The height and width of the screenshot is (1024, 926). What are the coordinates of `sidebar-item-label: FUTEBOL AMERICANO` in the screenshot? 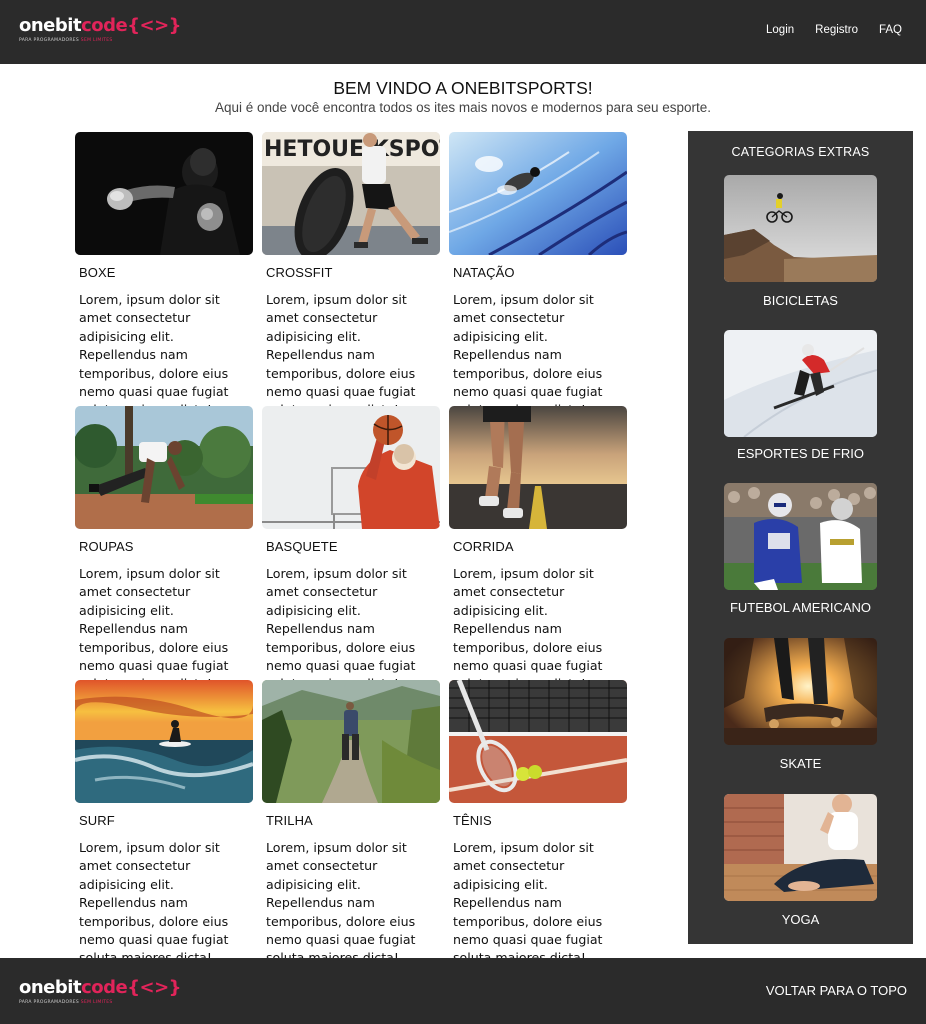 It's located at (800, 607).